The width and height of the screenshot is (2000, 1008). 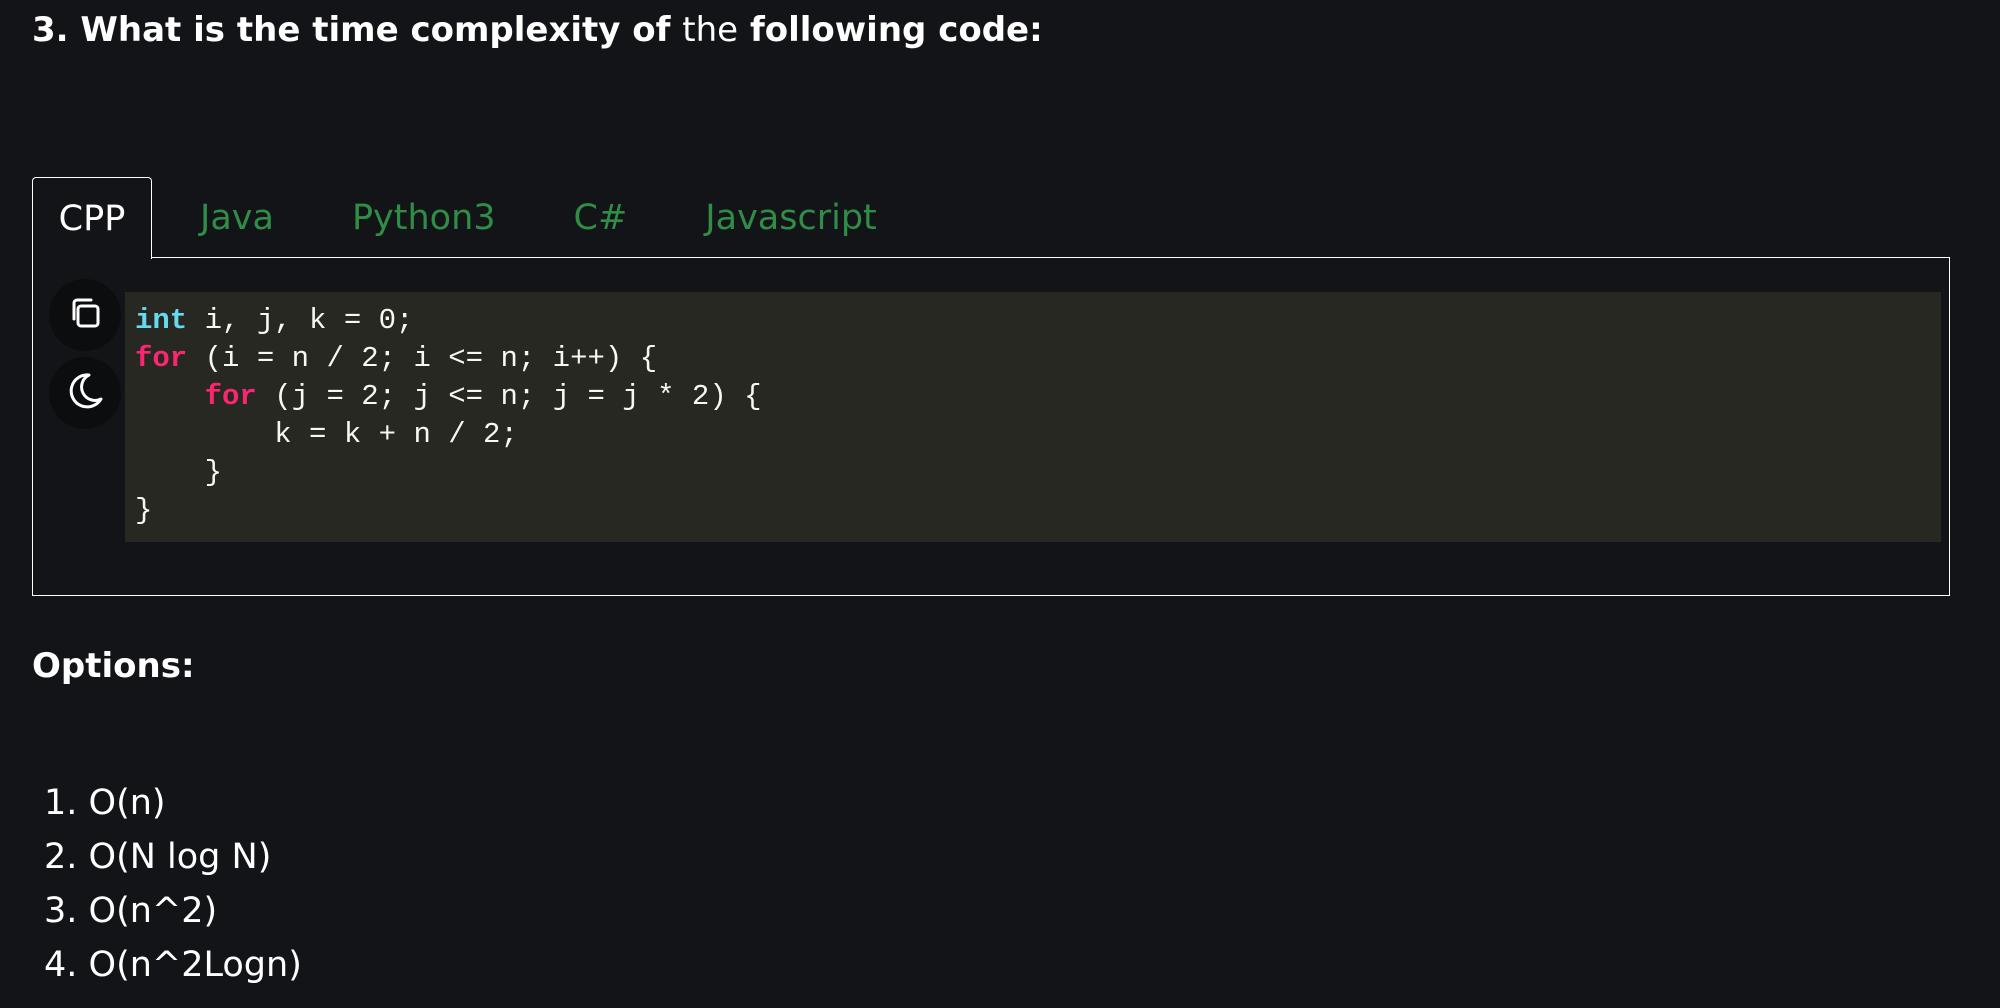 I want to click on code-text: (i = n / 2; i <= n; i++) {, so click(x=422, y=358).